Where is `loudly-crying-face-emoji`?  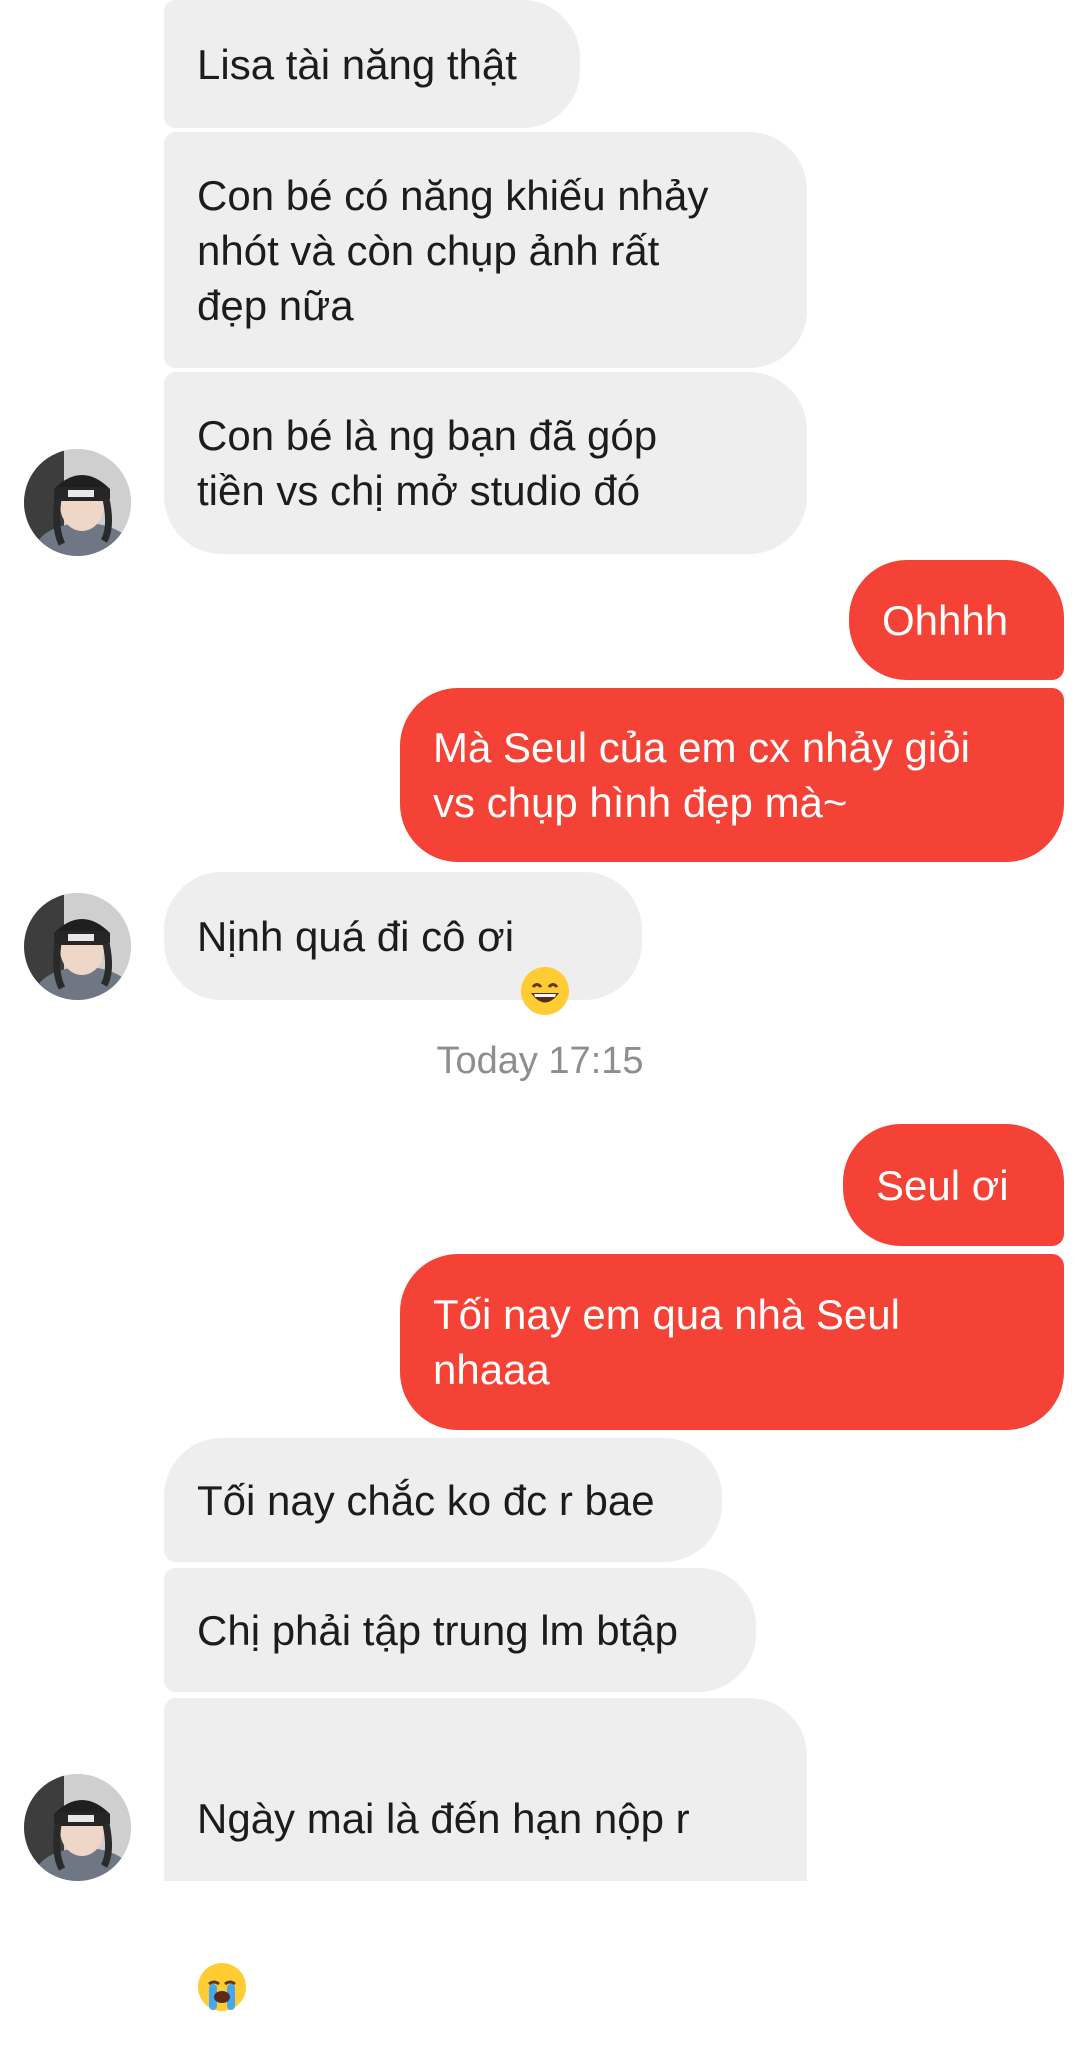
loudly-crying-face-emoji is located at coordinates (222, 1959).